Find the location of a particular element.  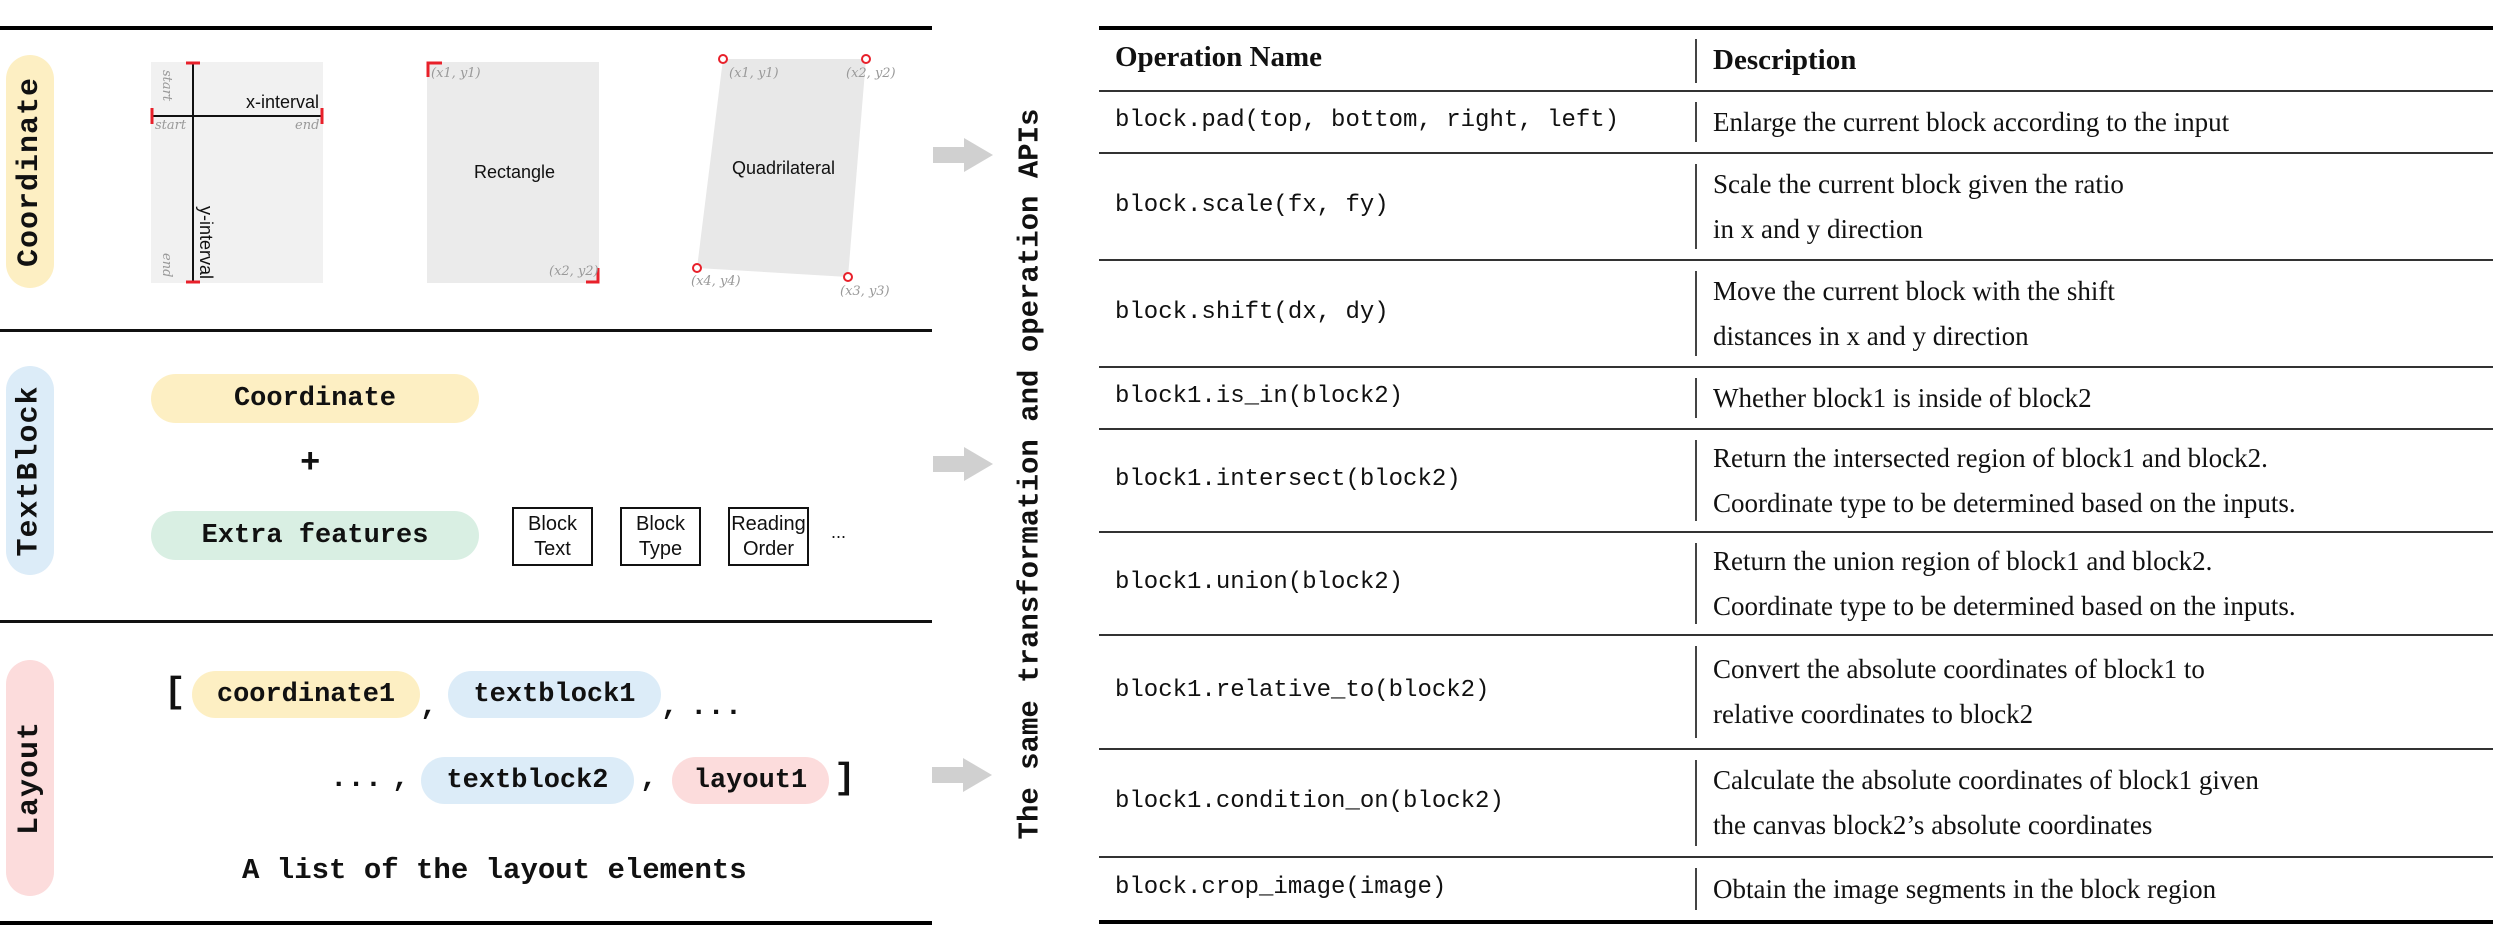

section-label-coordinate: Coordinate is located at coordinates (30, 171).